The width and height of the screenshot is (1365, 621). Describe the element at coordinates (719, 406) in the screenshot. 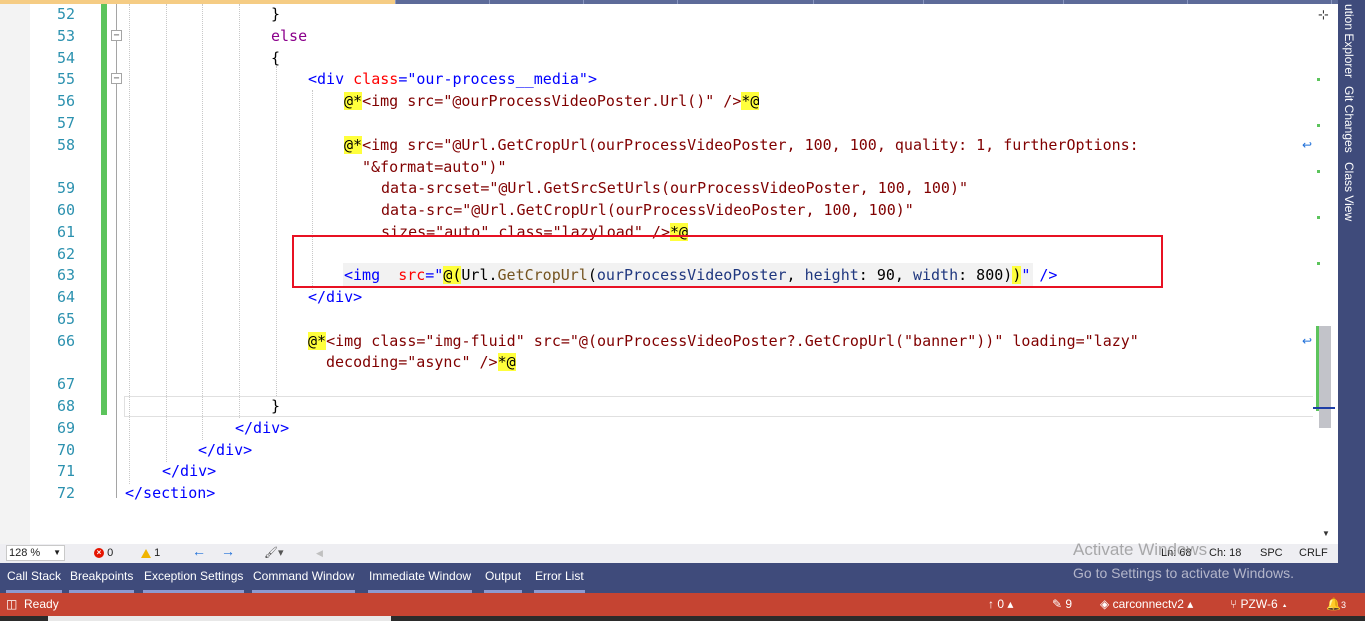

I see `current-line-highlight` at that location.